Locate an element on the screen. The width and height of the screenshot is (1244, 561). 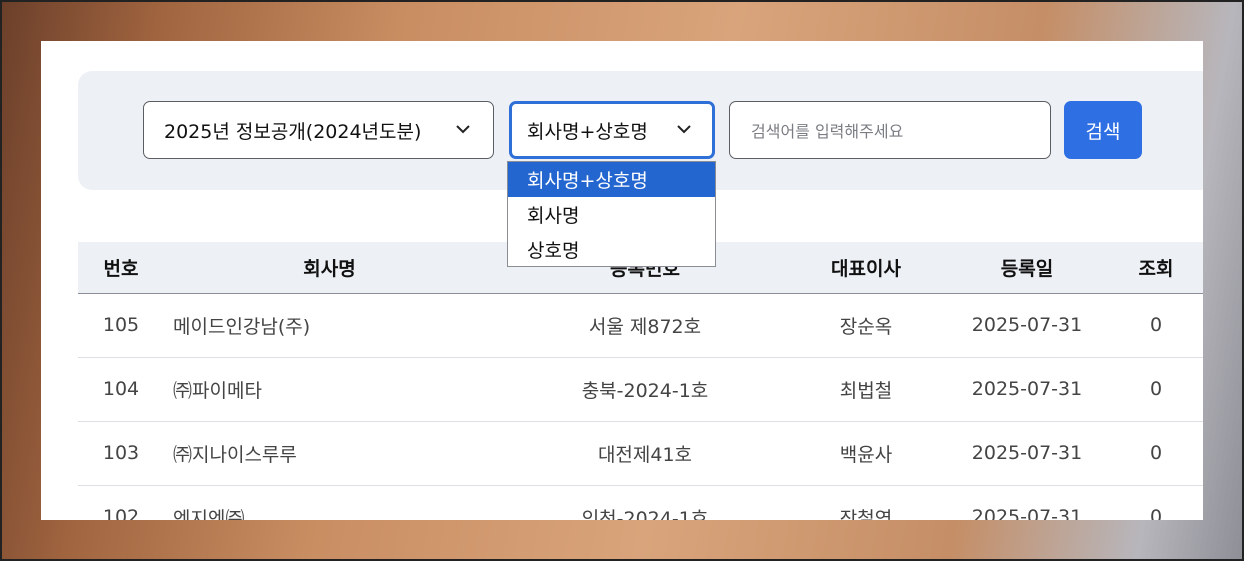
header-registration-date: 등록일 is located at coordinates (1027, 268).